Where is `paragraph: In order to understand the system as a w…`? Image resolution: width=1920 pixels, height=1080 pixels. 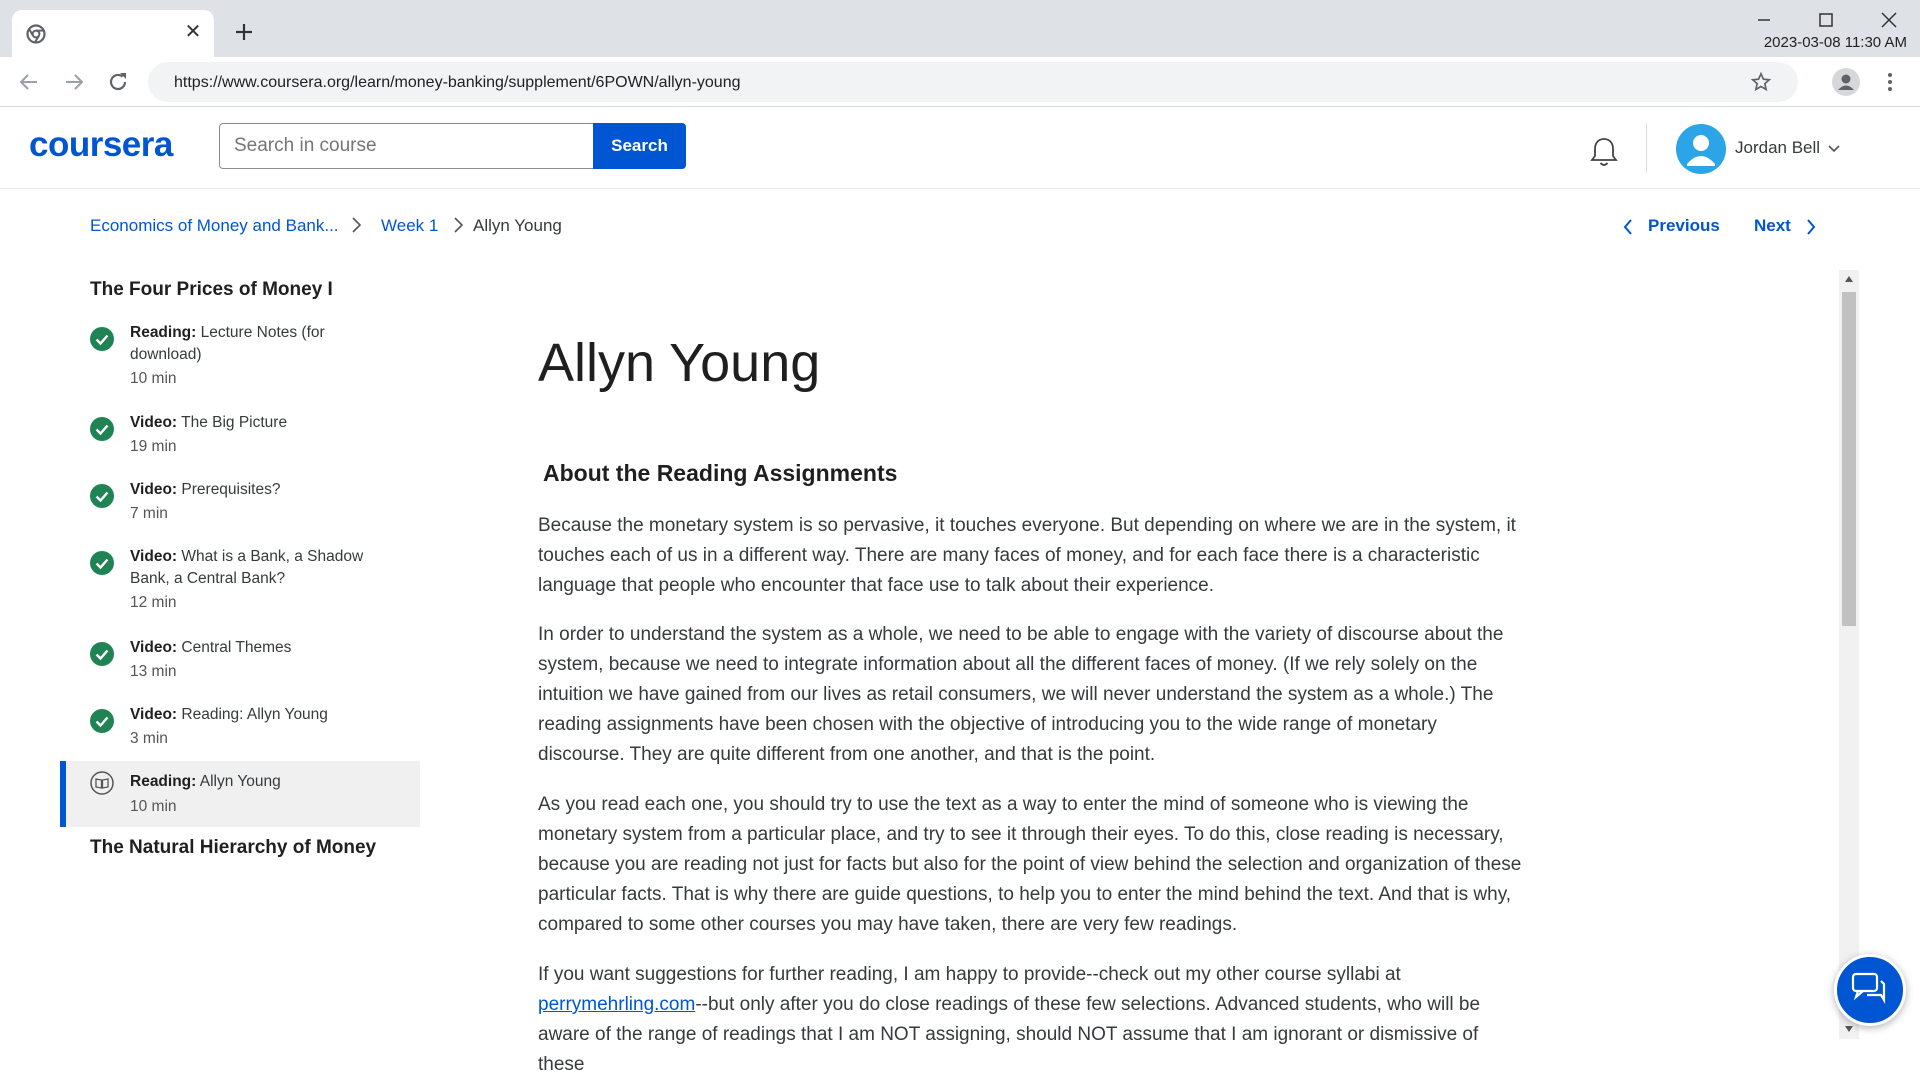
paragraph: In order to understand the system as a w… is located at coordinates (1021, 694).